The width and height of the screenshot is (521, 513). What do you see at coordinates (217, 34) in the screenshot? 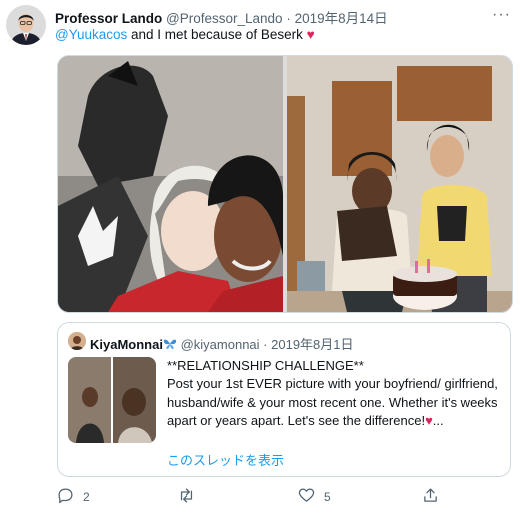
I see `tweet-body: and I met because of Beserk` at bounding box center [217, 34].